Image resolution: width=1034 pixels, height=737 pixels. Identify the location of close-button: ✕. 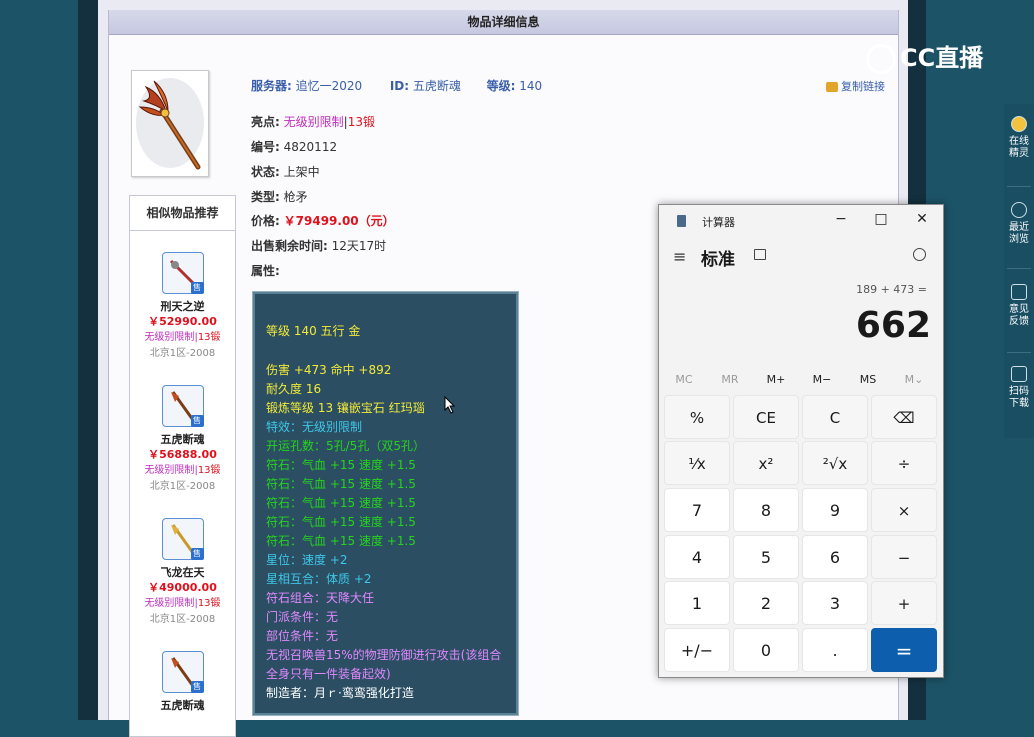
(922, 219).